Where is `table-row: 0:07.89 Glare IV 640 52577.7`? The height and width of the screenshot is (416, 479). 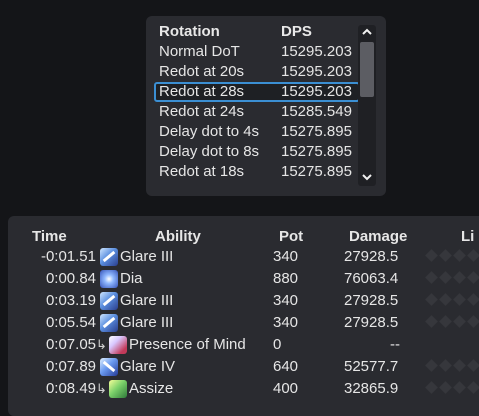 table-row: 0:07.89 Glare IV 640 52577.7 is located at coordinates (243, 367).